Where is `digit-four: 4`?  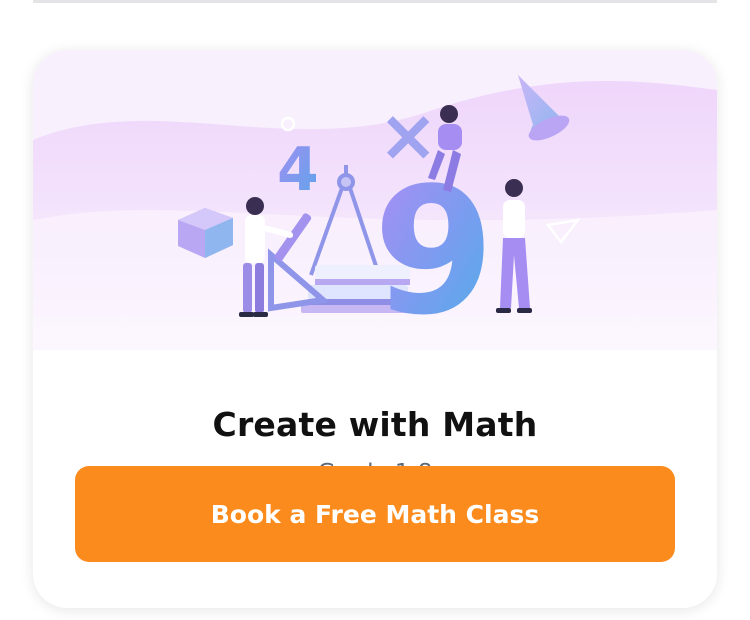
digit-four: 4 is located at coordinates (298, 170).